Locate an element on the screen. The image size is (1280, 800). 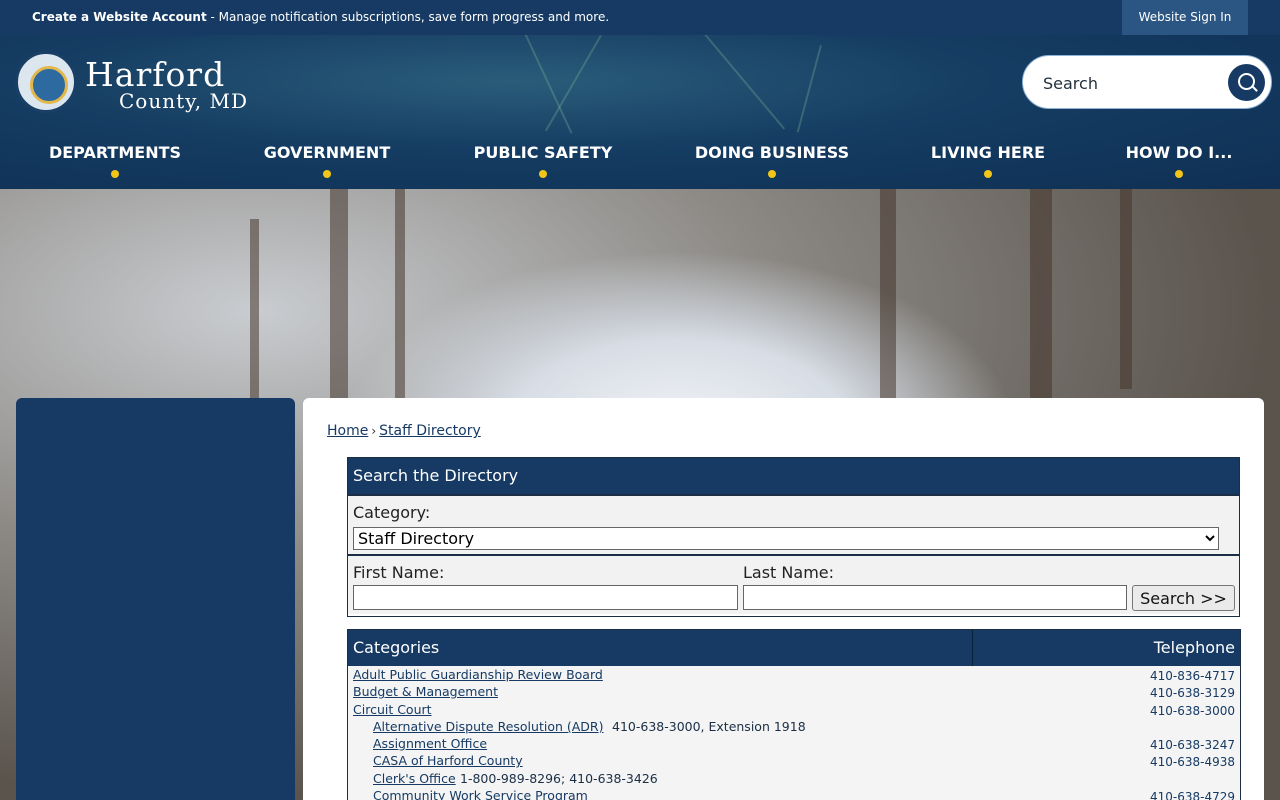
nav-label: LIVING HERE is located at coordinates (988, 152).